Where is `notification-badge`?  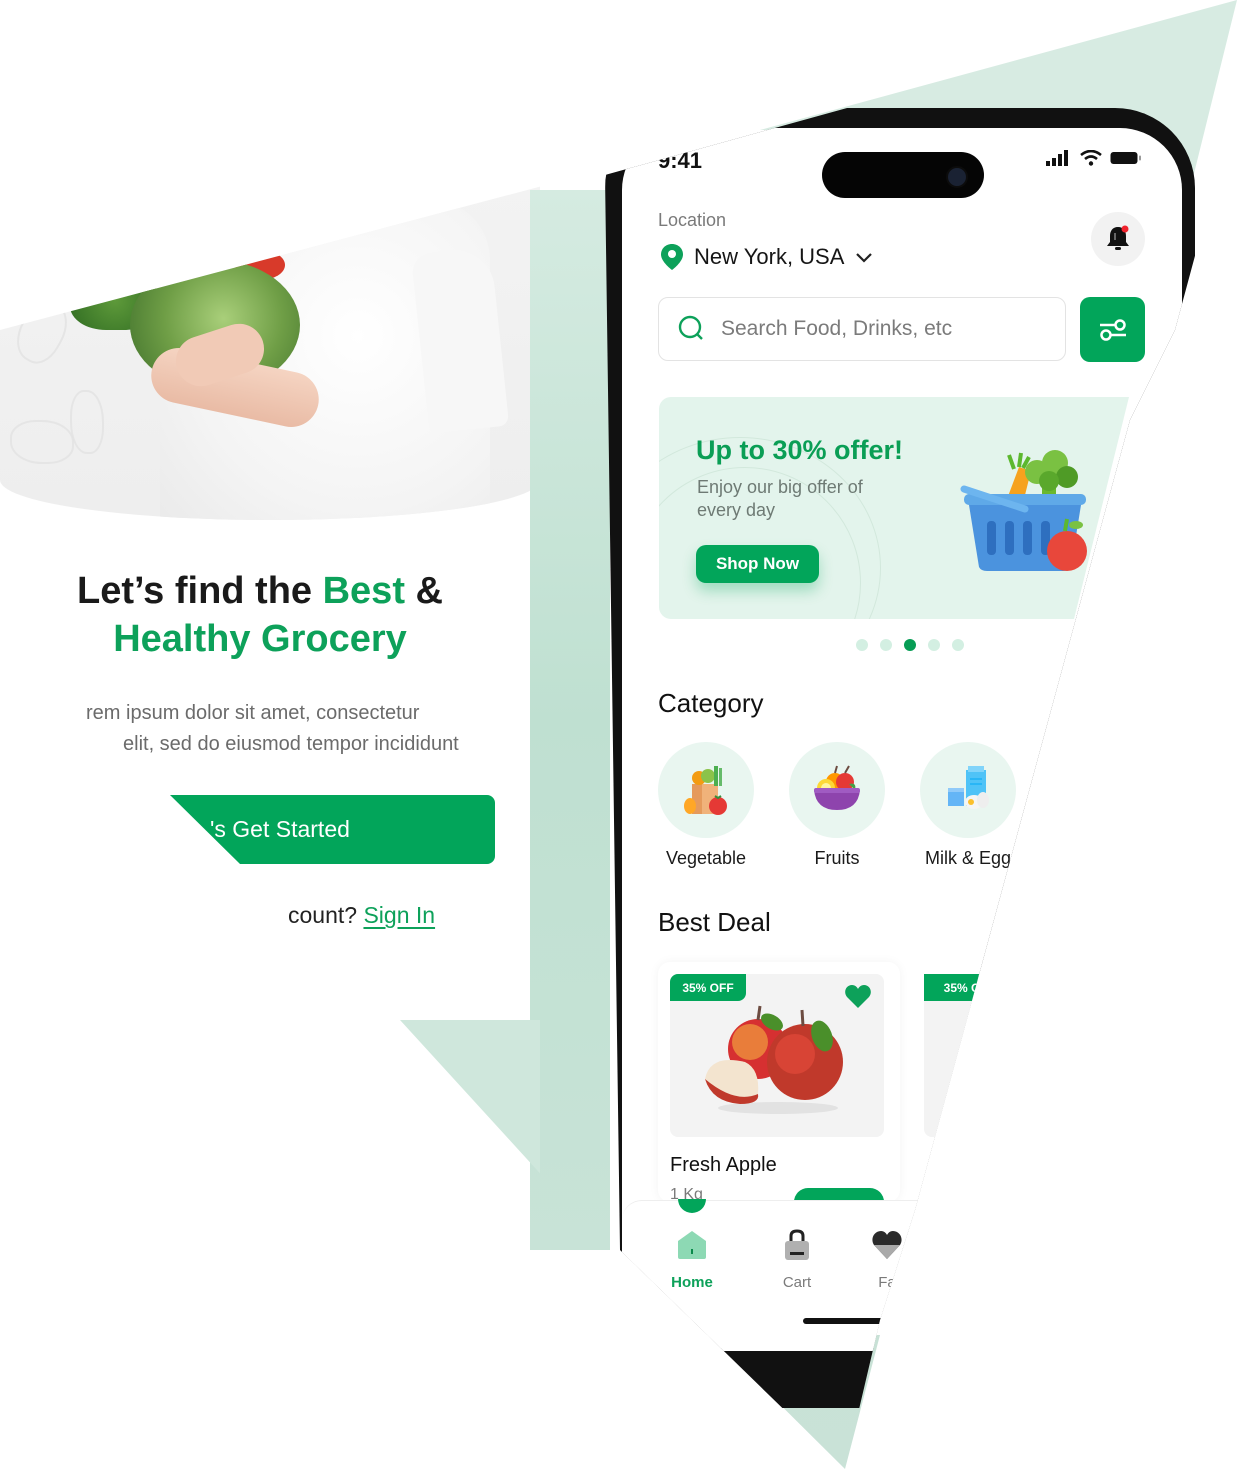
notification-badge is located at coordinates (1125, 229).